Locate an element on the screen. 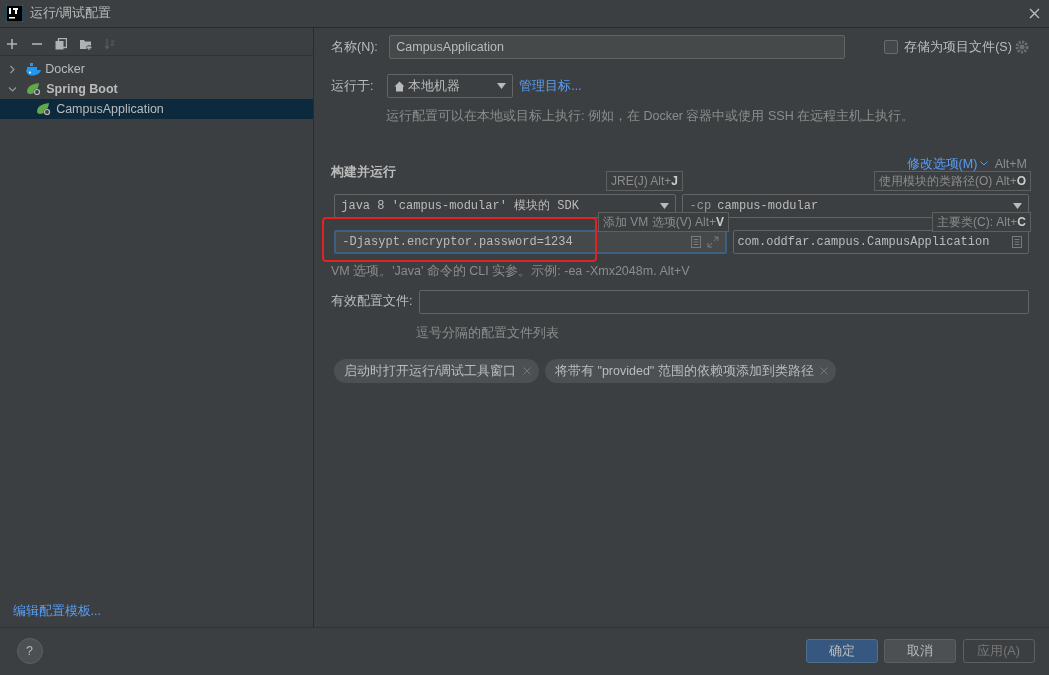  tooltip: 主要类(C): Alt+C is located at coordinates (981, 221).